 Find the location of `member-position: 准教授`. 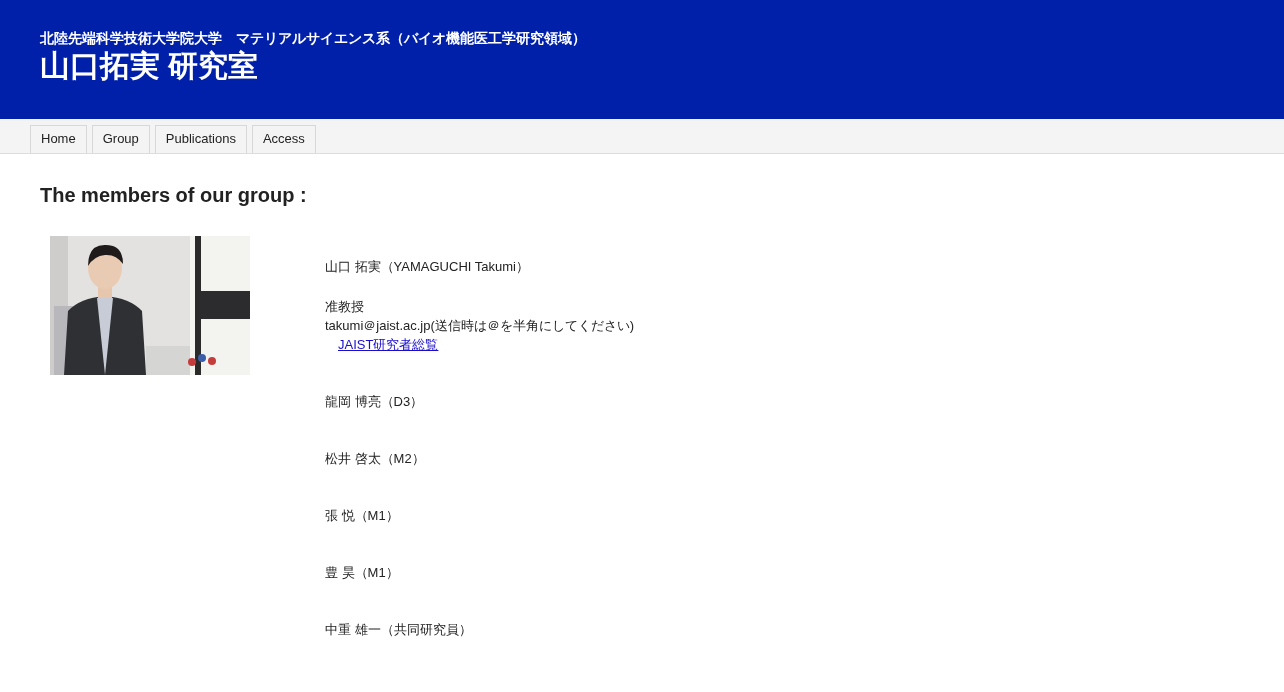

member-position: 准教授 is located at coordinates (344, 307).